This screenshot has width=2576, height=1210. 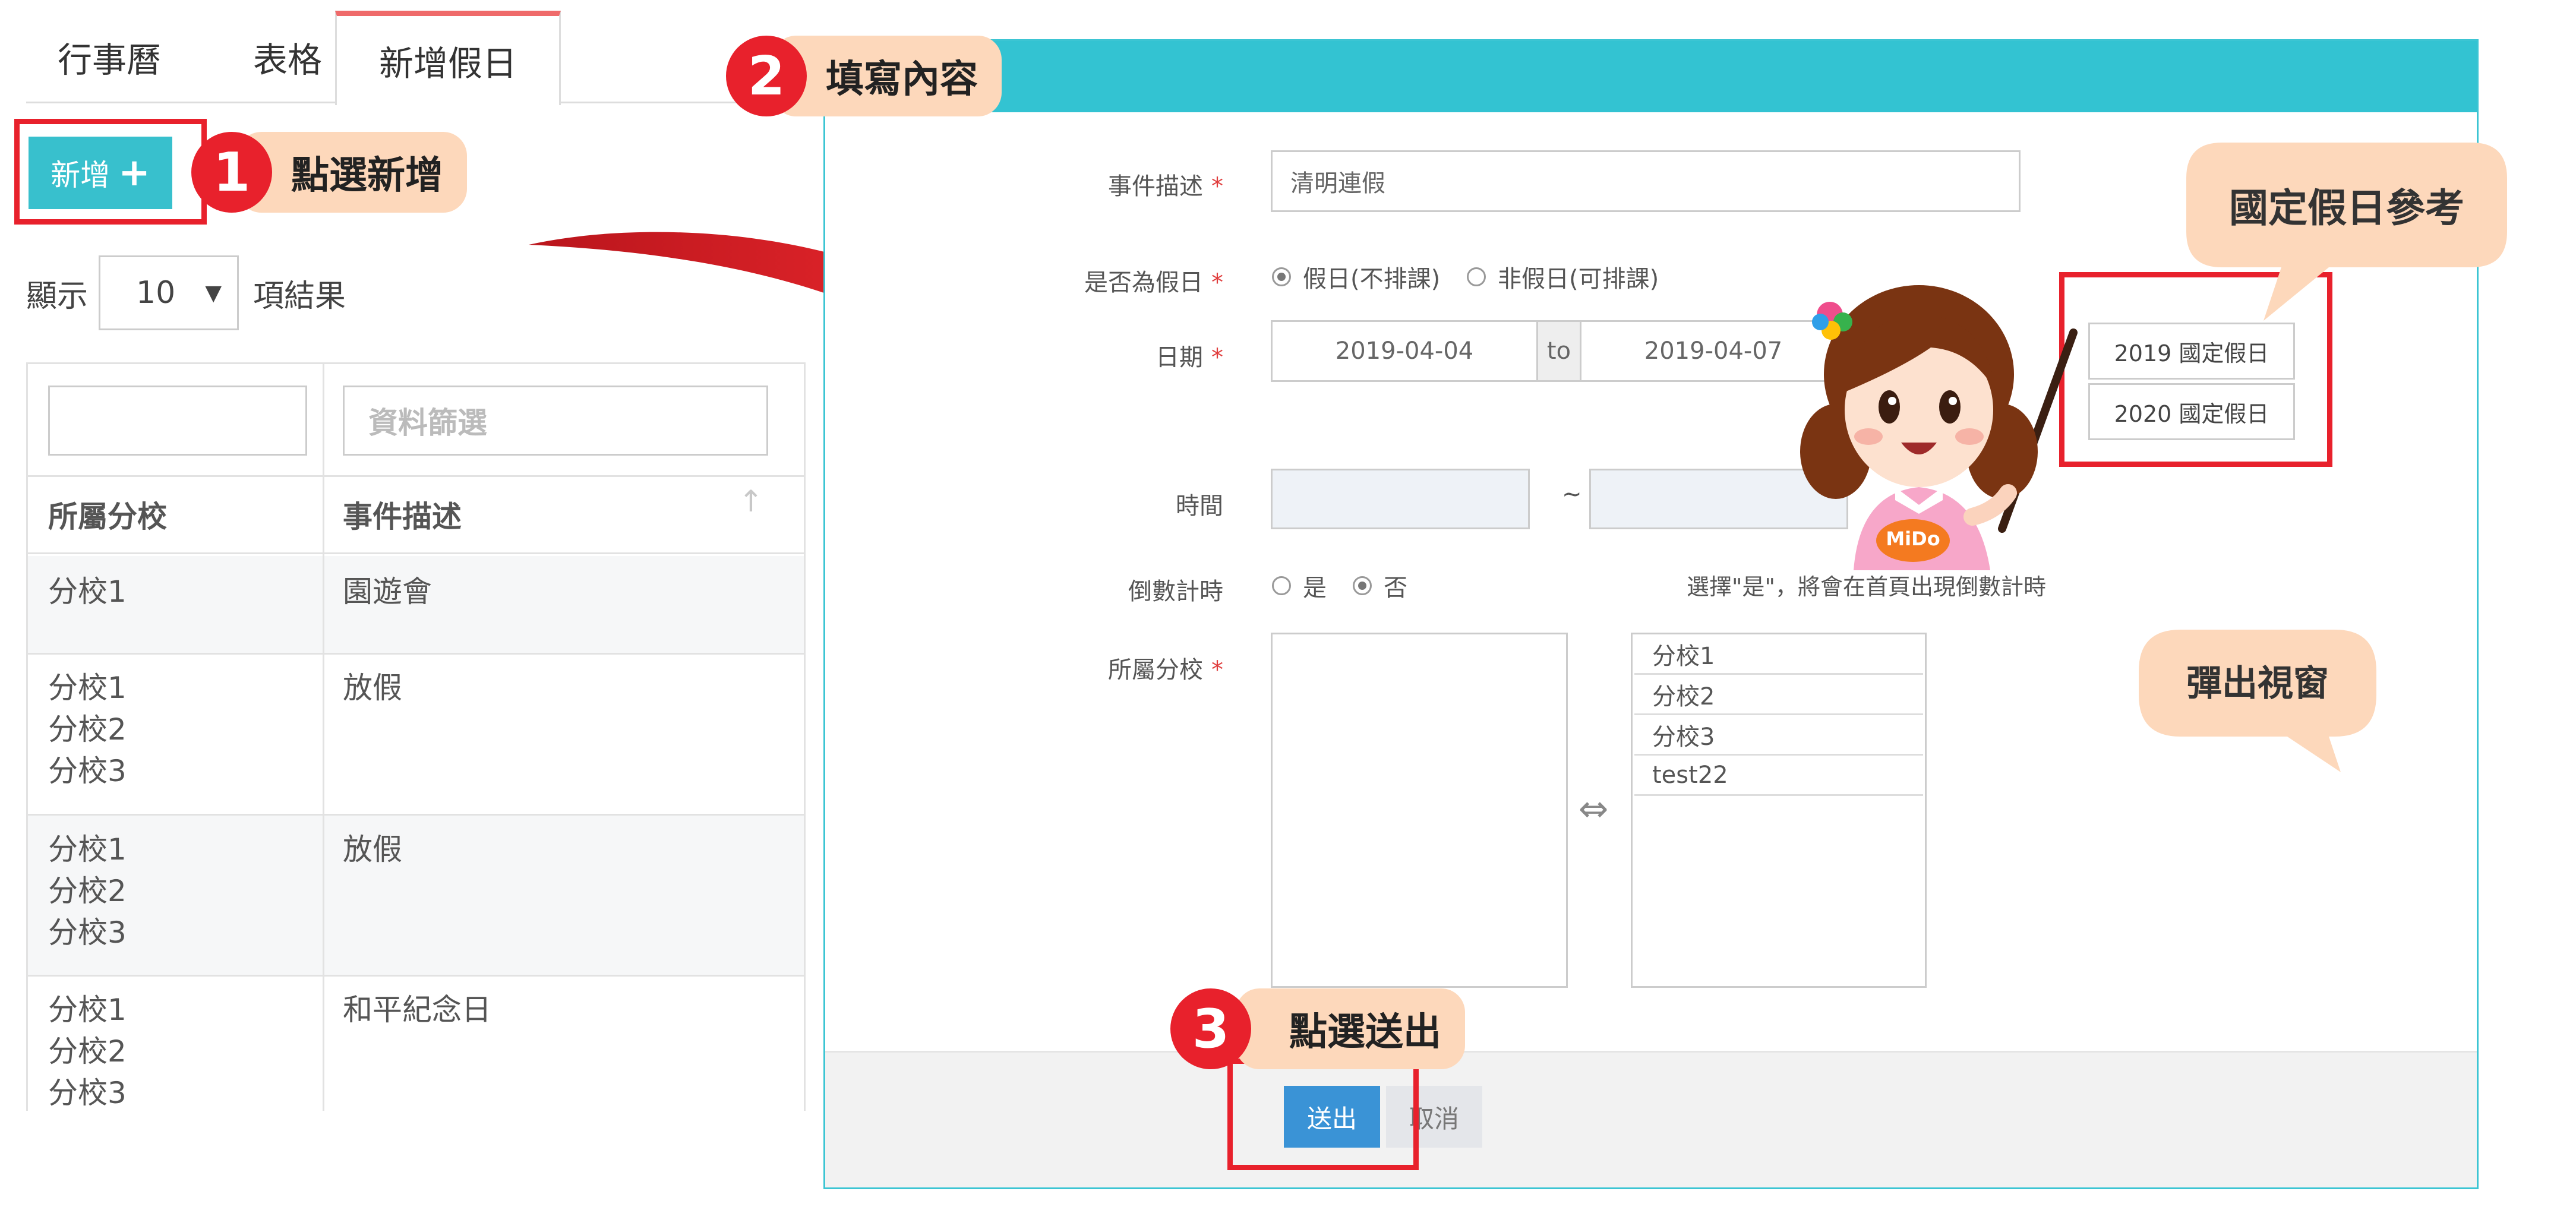 What do you see at coordinates (1165, 670) in the screenshot?
I see `branch-label: 所屬分校 *` at bounding box center [1165, 670].